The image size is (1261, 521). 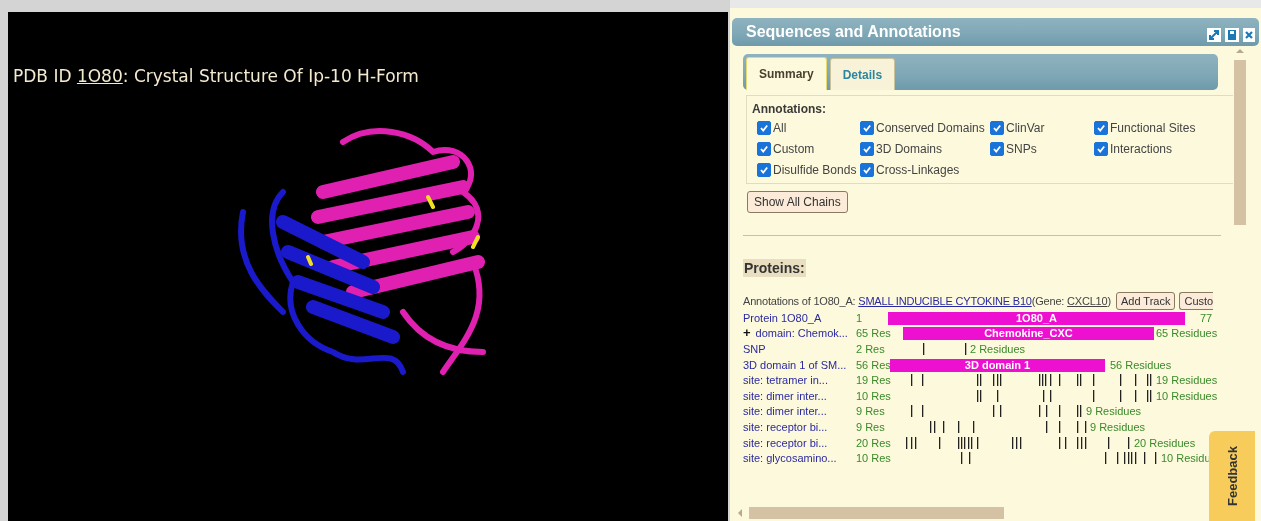 What do you see at coordinates (789, 109) in the screenshot?
I see `annotations-heading: Annotations:` at bounding box center [789, 109].